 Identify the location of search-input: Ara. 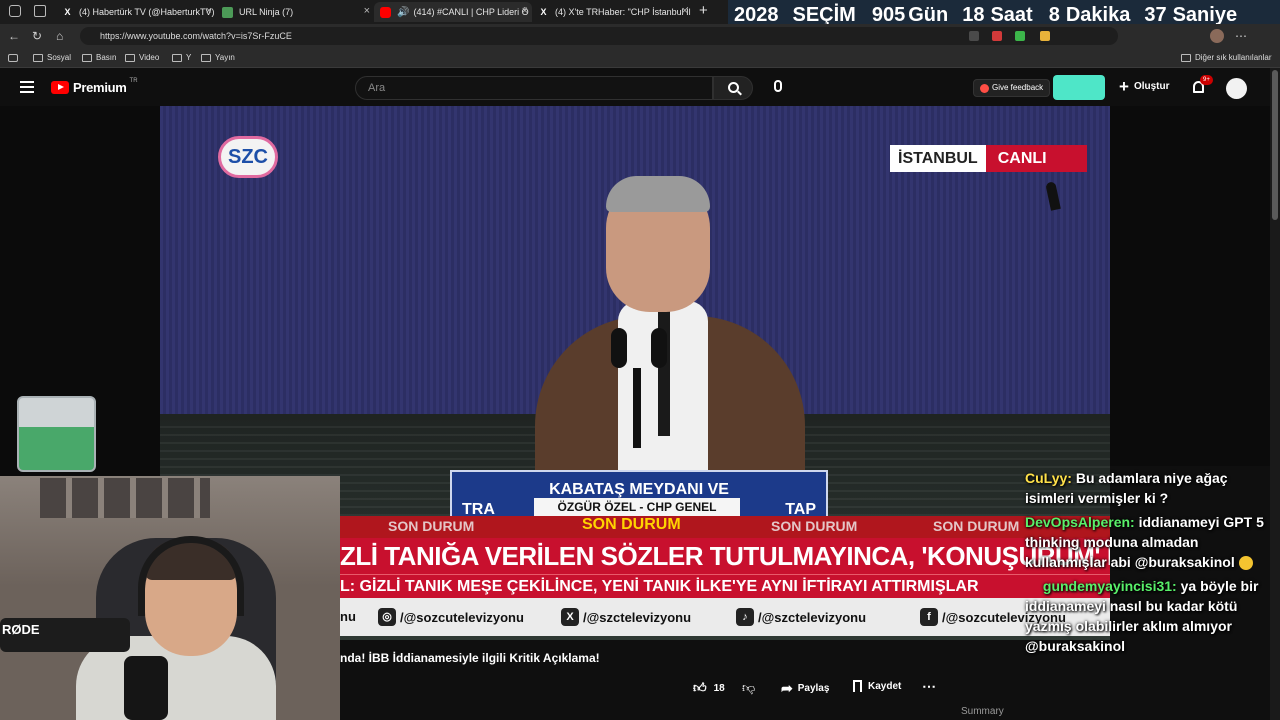
(534, 88).